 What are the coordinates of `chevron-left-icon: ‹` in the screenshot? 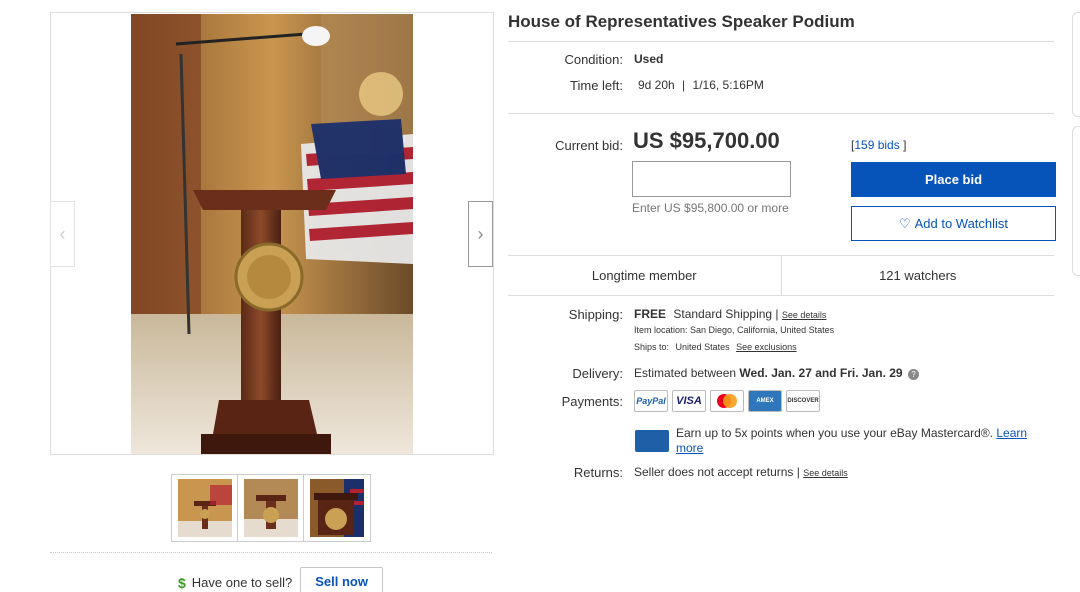 It's located at (62, 233).